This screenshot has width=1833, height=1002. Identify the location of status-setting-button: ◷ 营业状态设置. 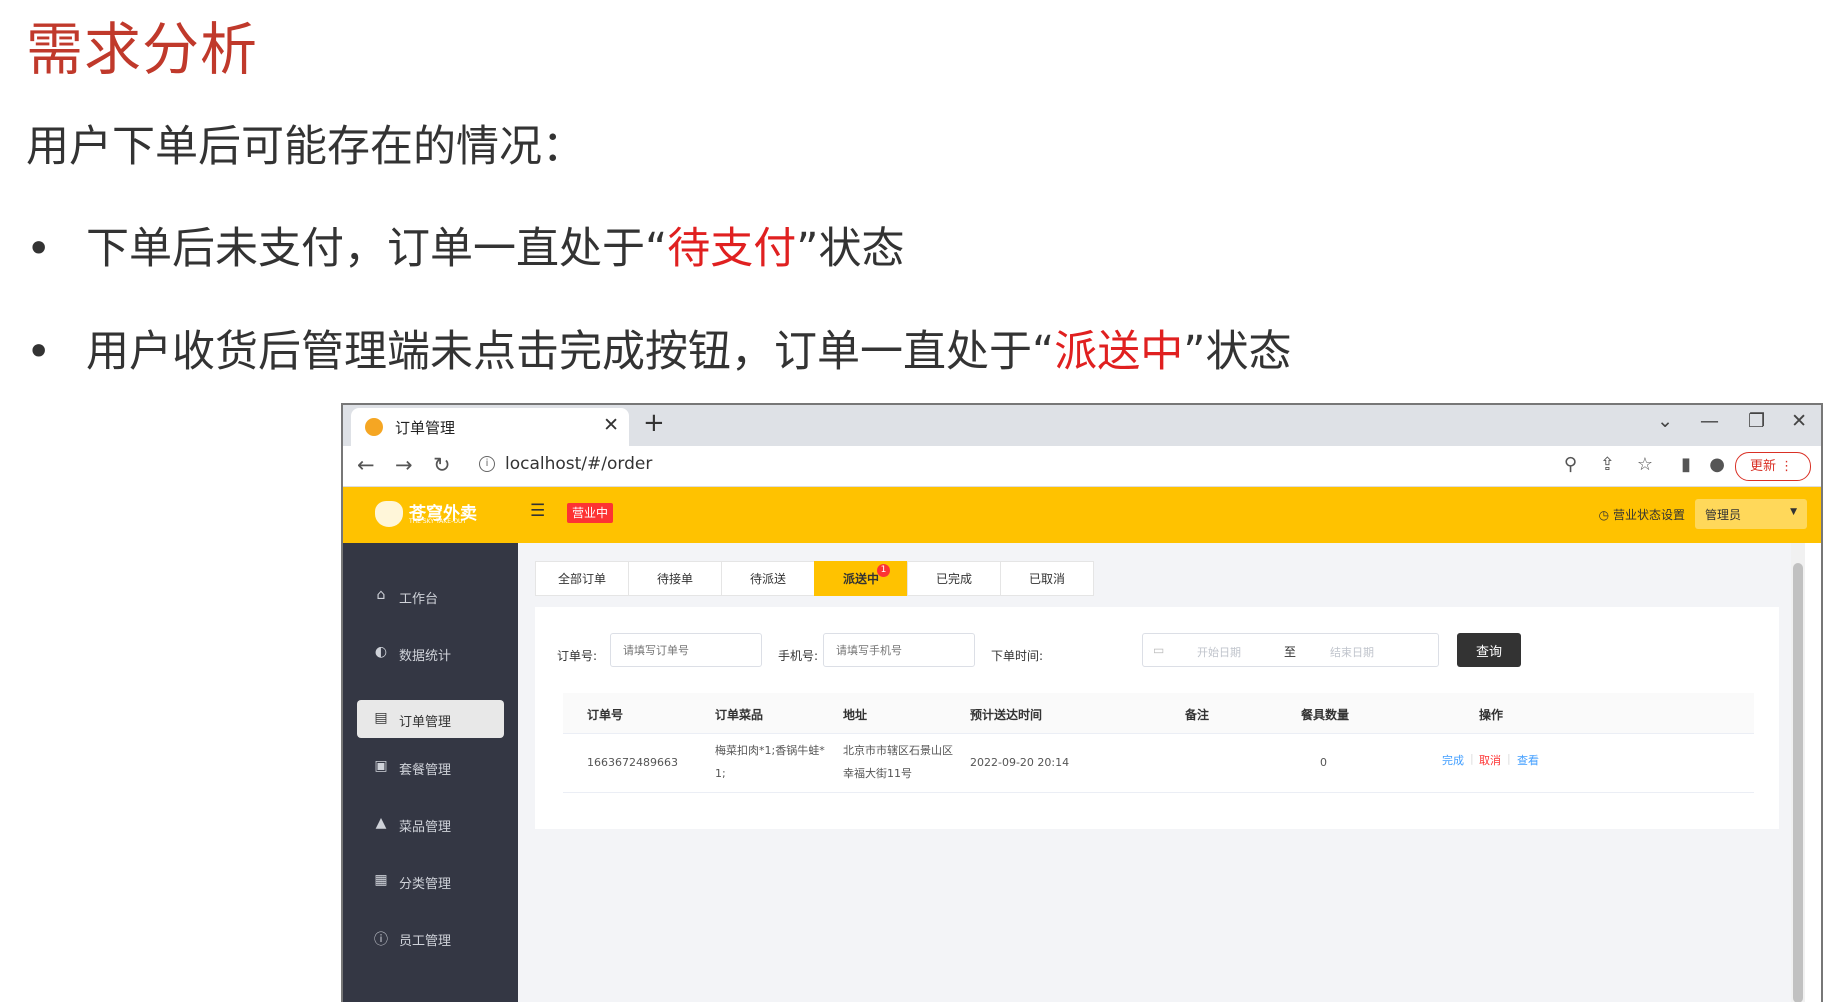
(1642, 514).